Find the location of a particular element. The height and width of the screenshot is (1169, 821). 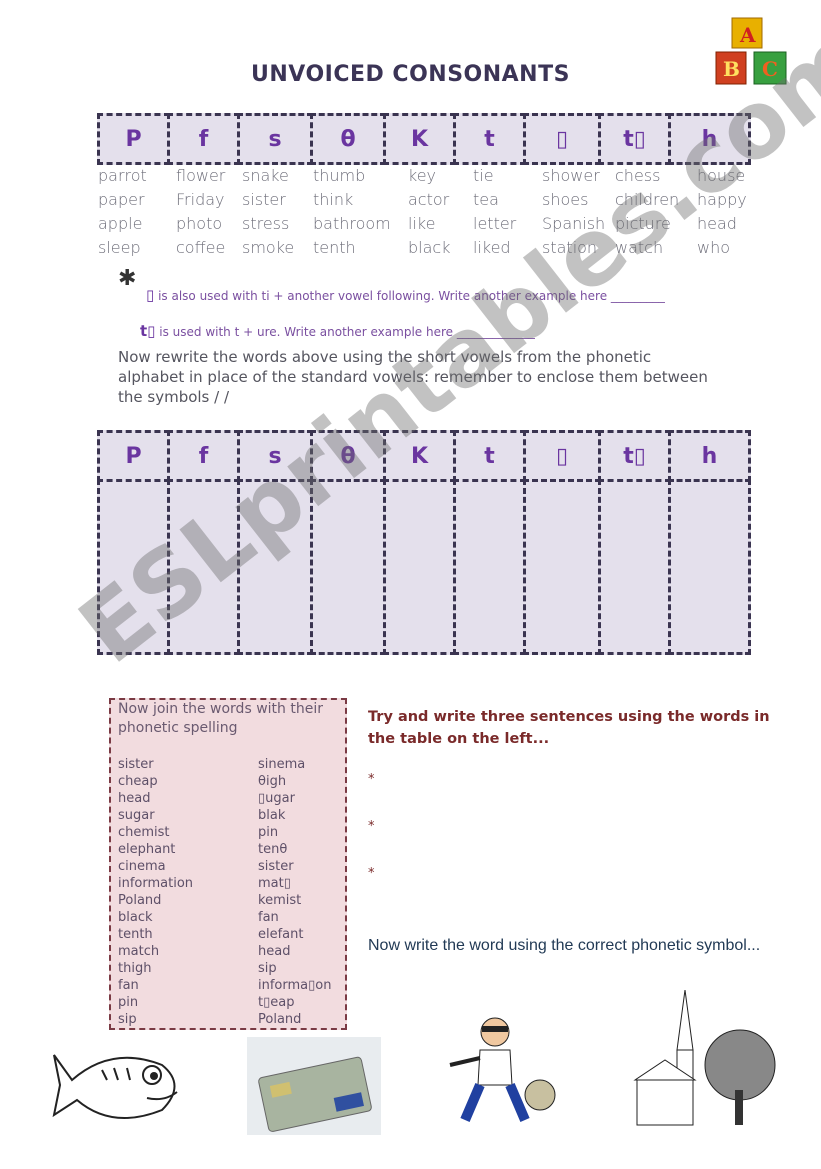

svg-text: A is located at coordinates (747, 35).